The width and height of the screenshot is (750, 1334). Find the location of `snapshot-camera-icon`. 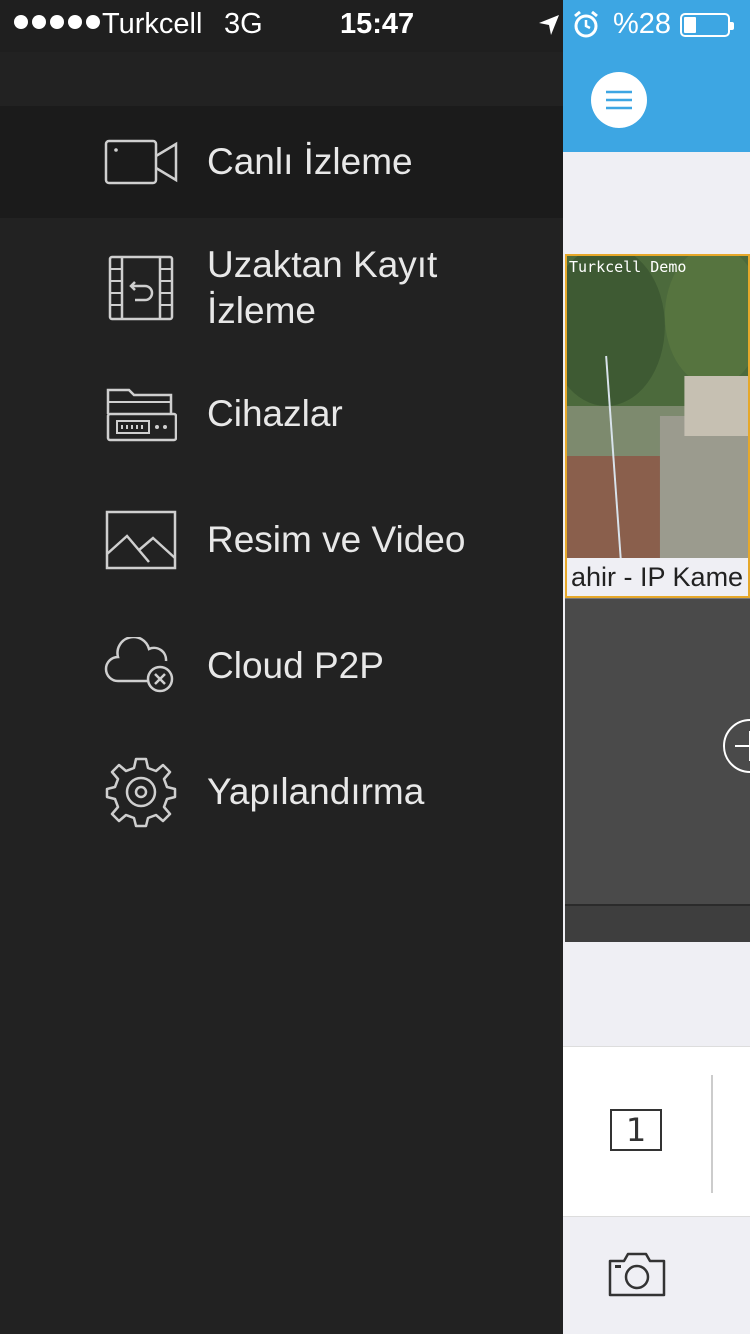

snapshot-camera-icon is located at coordinates (637, 1274).